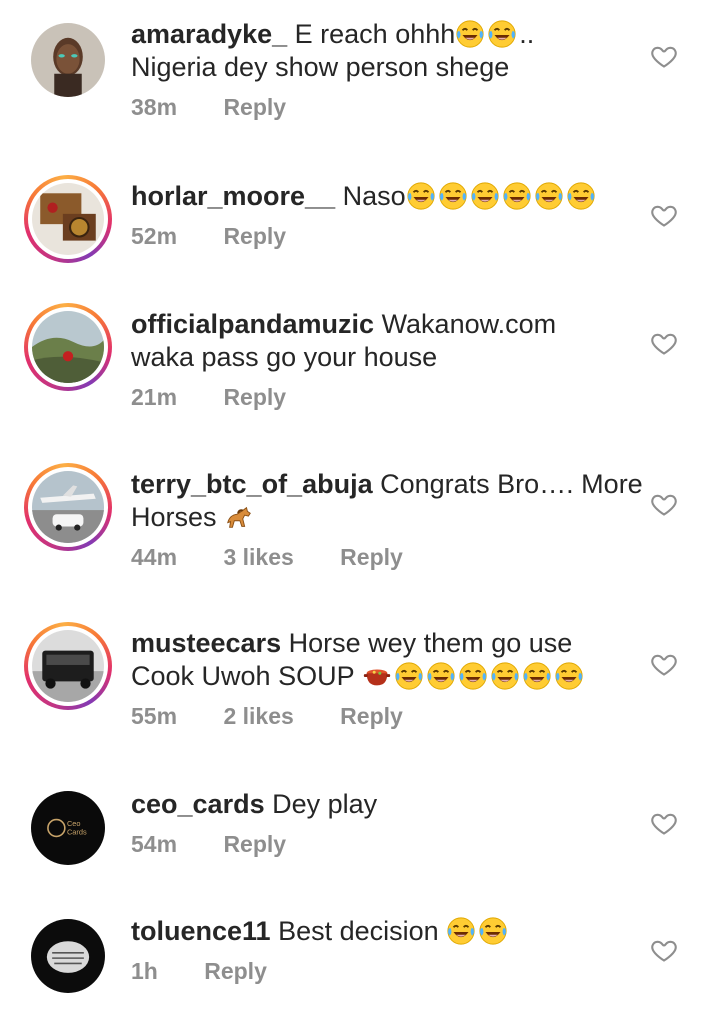 The width and height of the screenshot is (718, 1011). Describe the element at coordinates (154, 716) in the screenshot. I see `comment-timestamp: 55m` at that location.